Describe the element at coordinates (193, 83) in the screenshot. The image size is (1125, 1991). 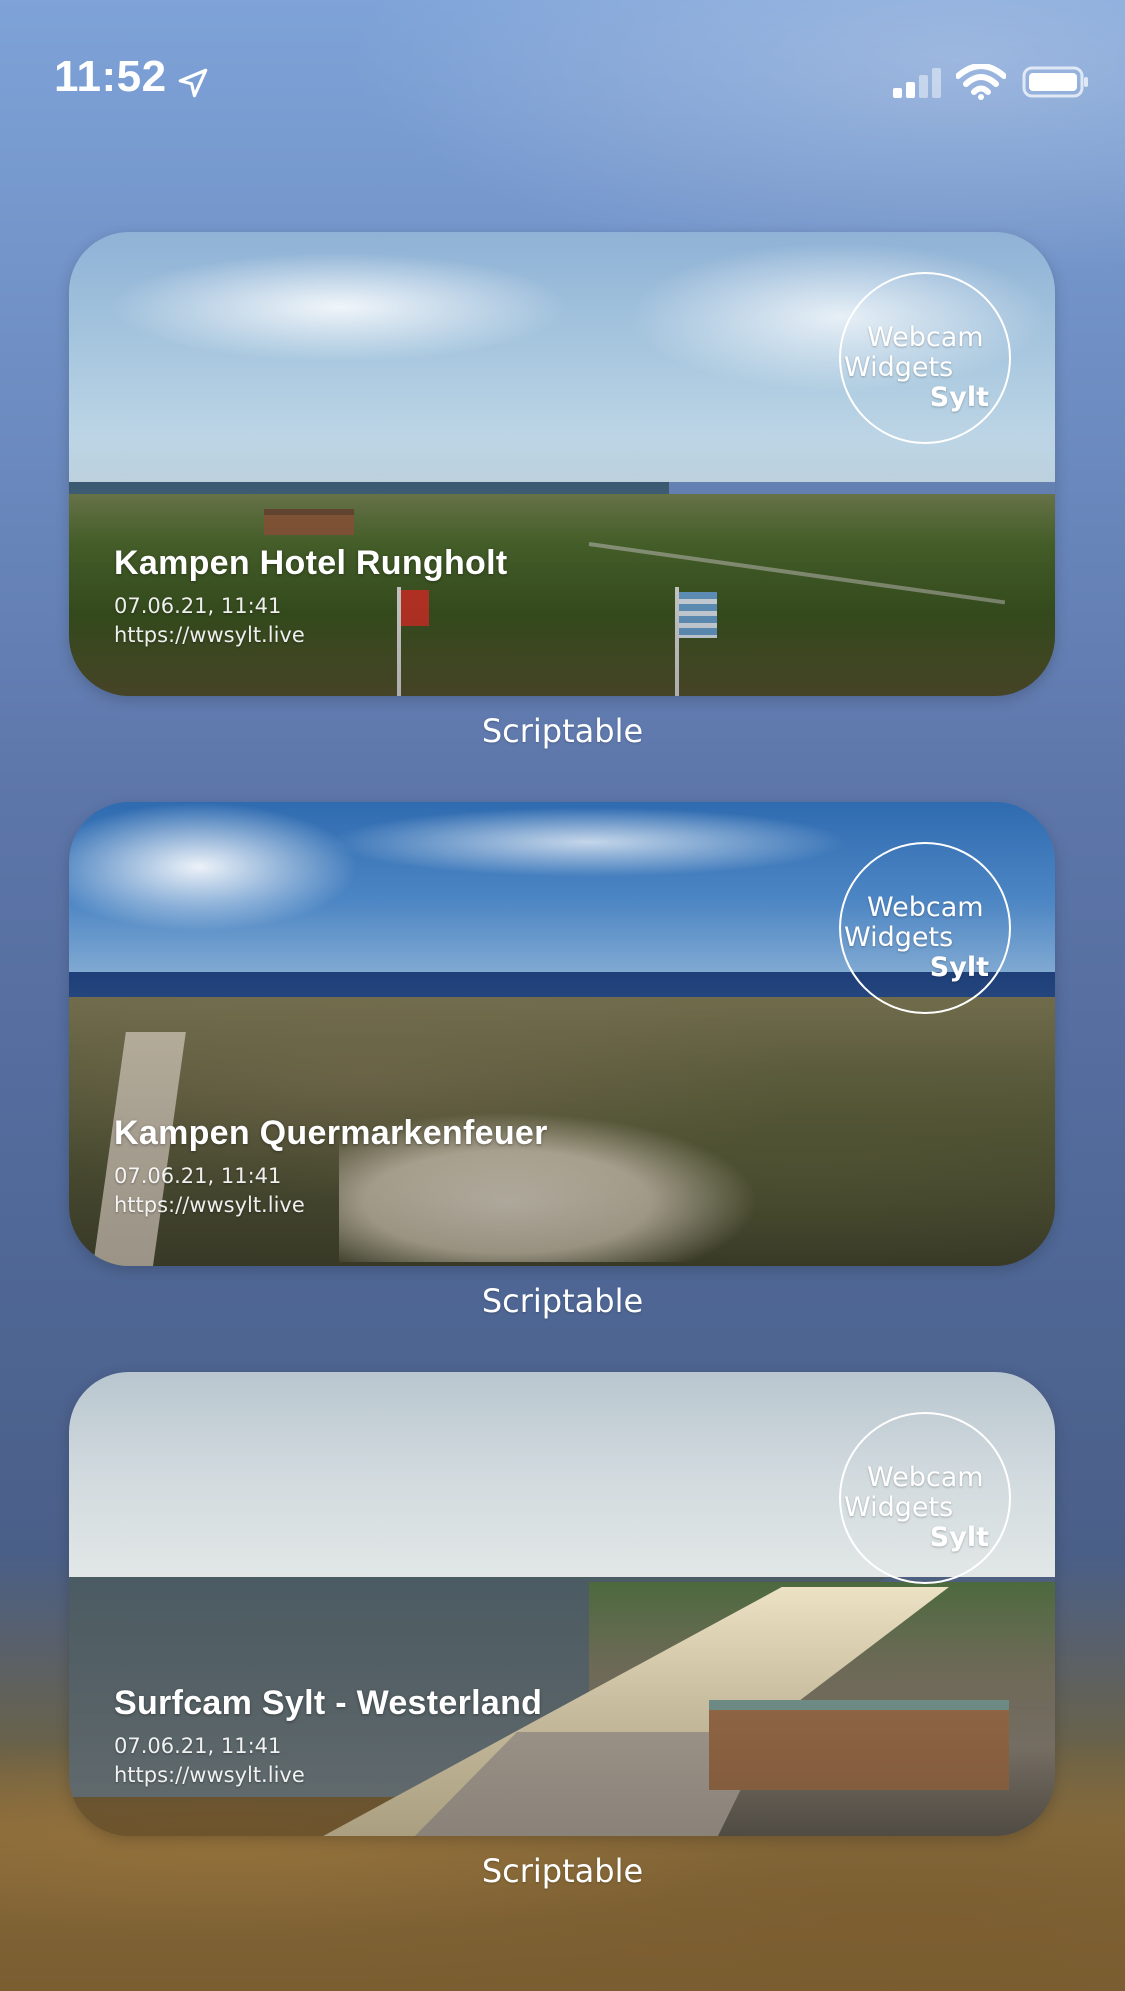
I see `location-arrow-icon` at that location.